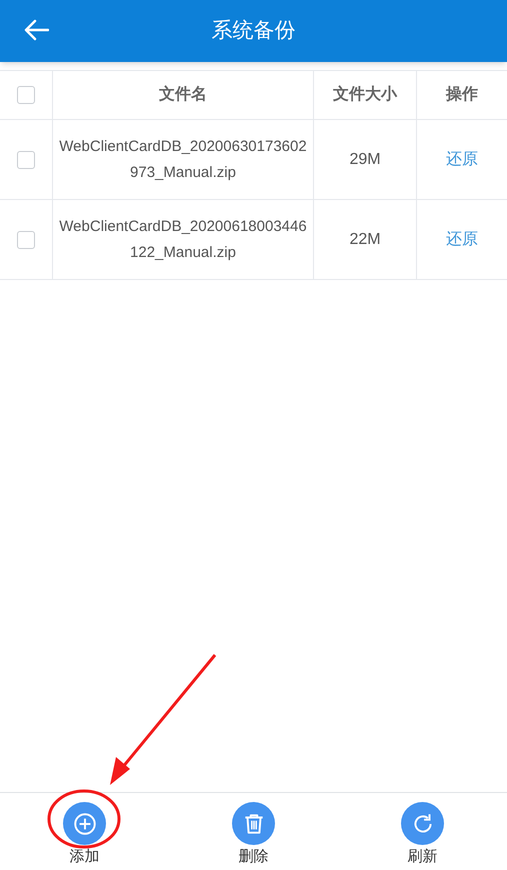 The image size is (507, 870). Describe the element at coordinates (36, 30) in the screenshot. I see `back-arrow-icon` at that location.